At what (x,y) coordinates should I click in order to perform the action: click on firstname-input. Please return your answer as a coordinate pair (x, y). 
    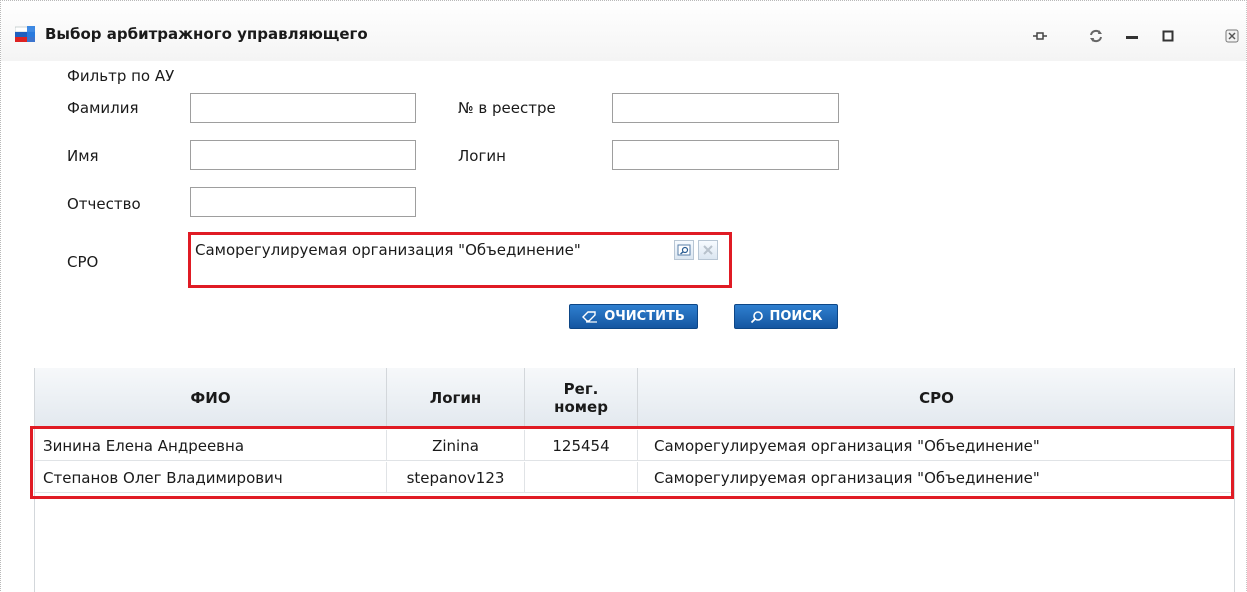
    Looking at the image, I should click on (303, 155).